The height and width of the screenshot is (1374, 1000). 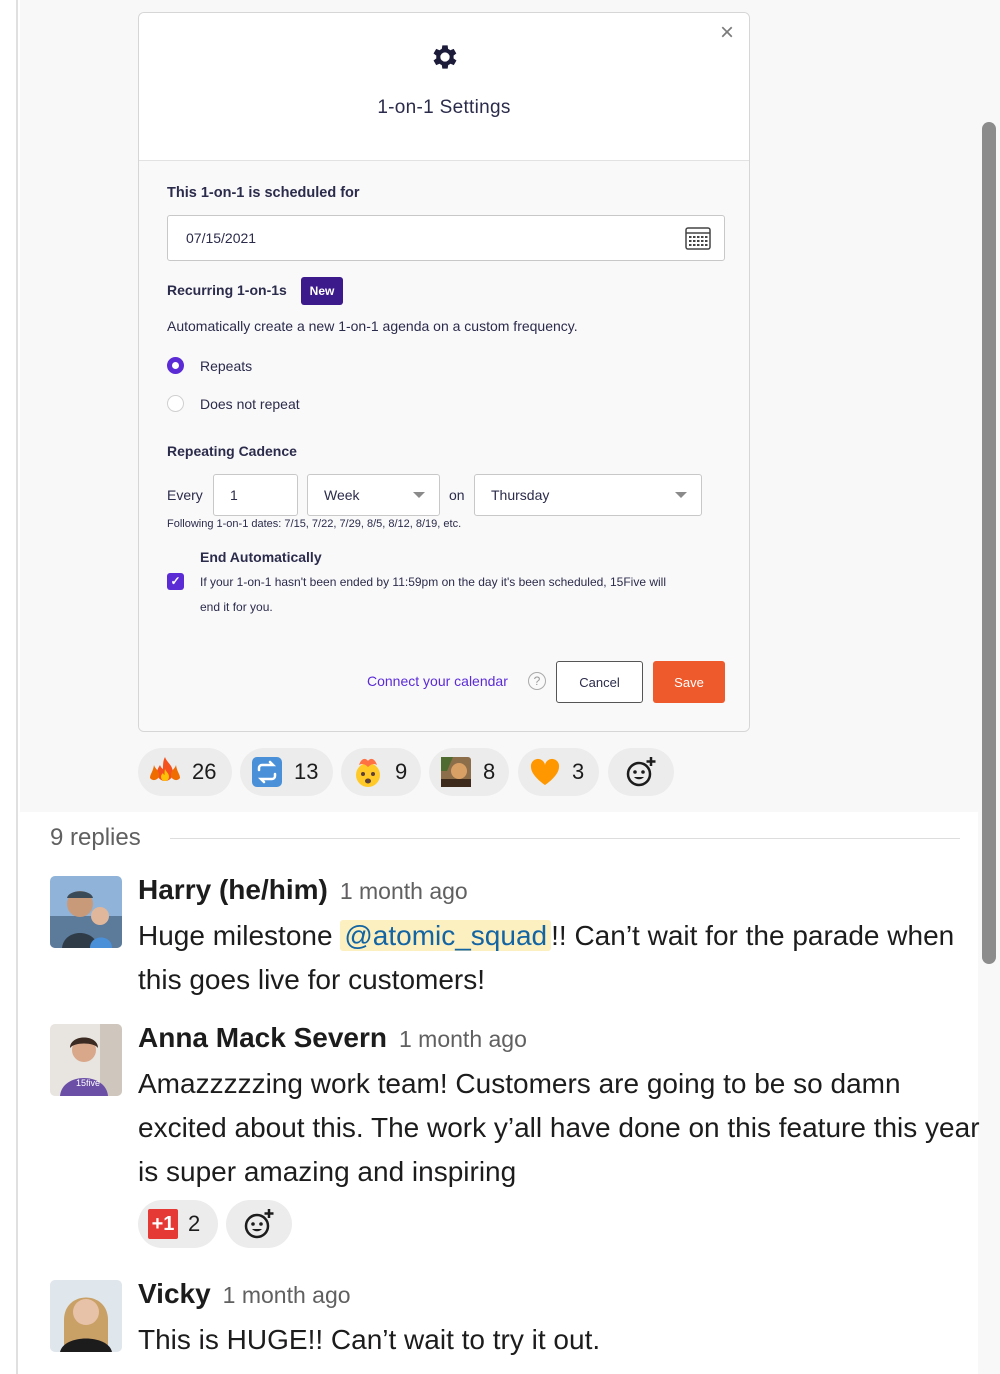 I want to click on every-input: 1, so click(x=255, y=495).